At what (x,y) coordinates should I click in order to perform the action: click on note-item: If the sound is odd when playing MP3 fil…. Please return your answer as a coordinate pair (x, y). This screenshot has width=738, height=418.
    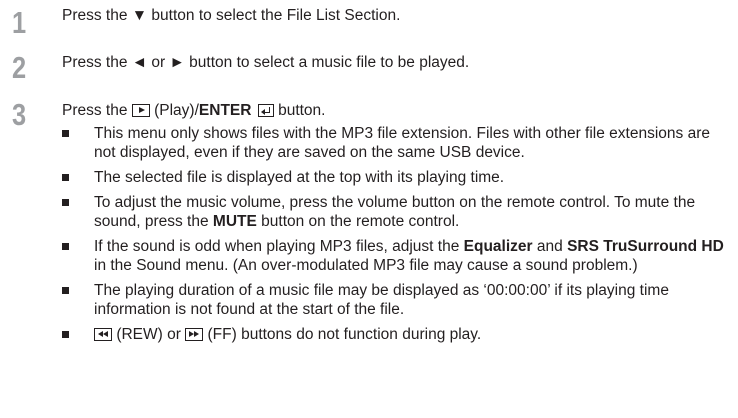
    Looking at the image, I should click on (397, 256).